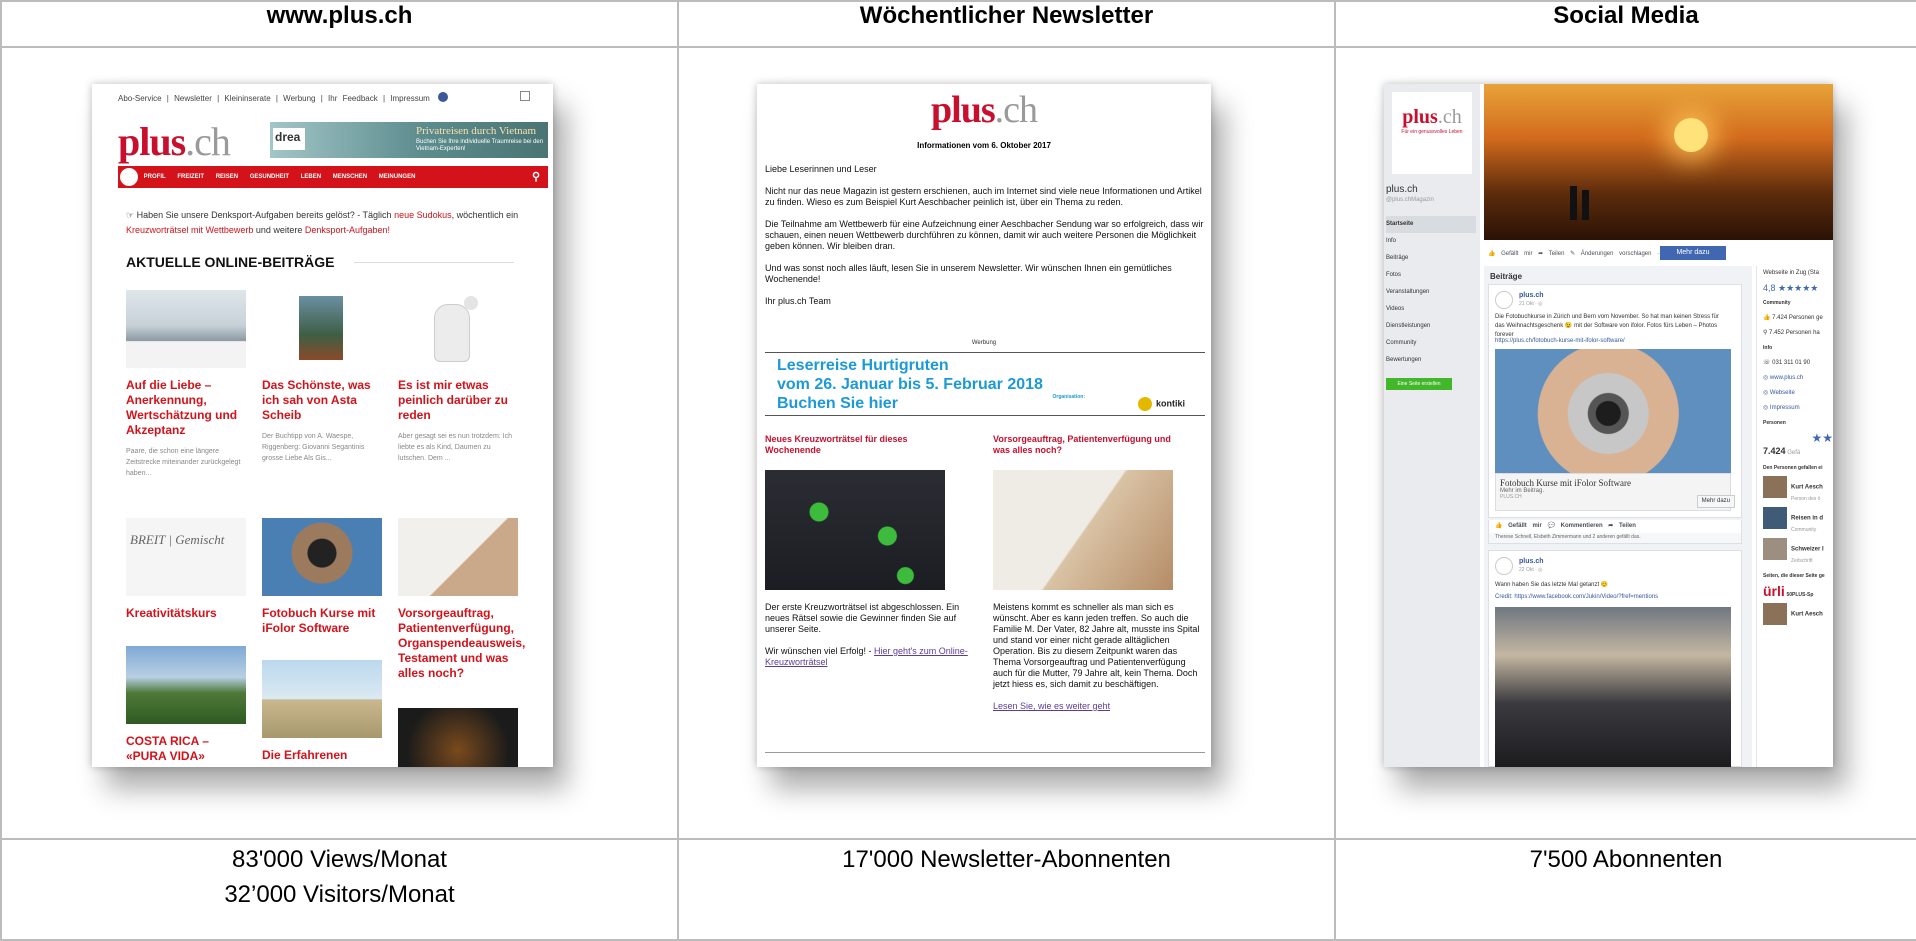  I want to click on nav-item-freizeit: FREIZEIT, so click(190, 177).